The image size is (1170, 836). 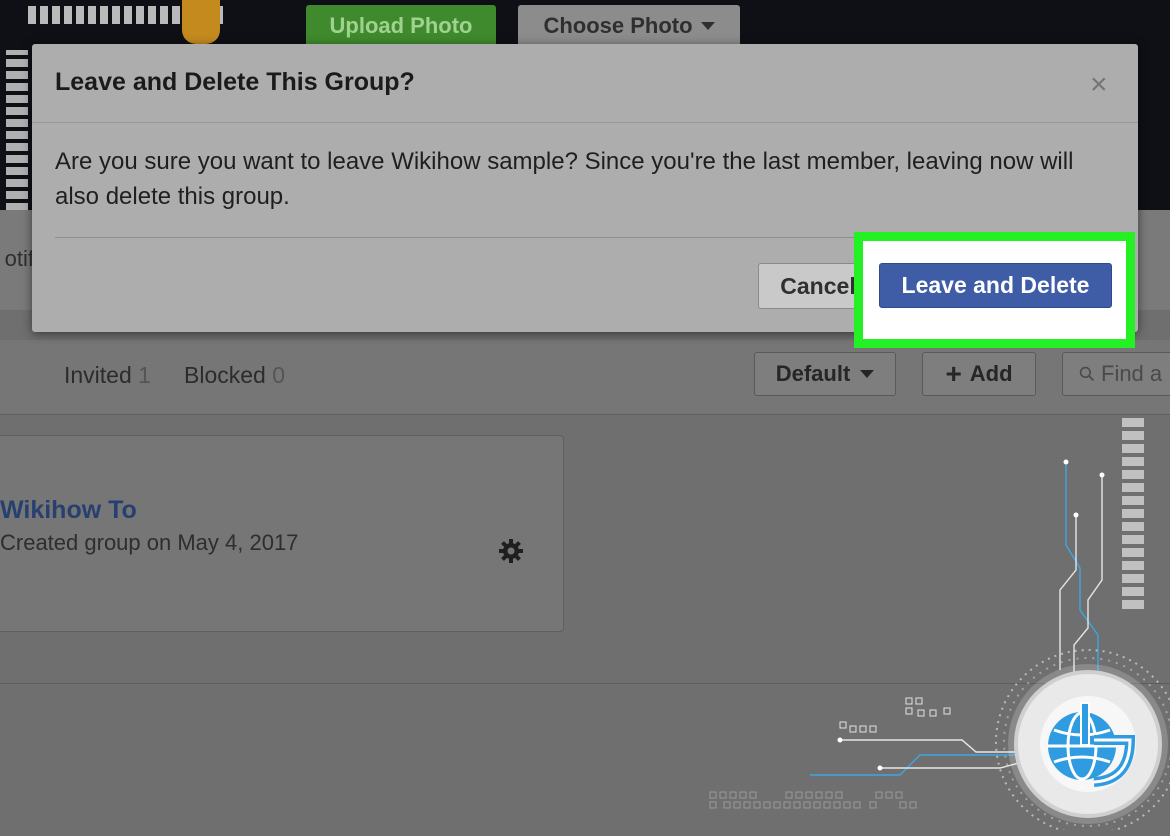 I want to click on add-member-button: + Add, so click(x=979, y=374).